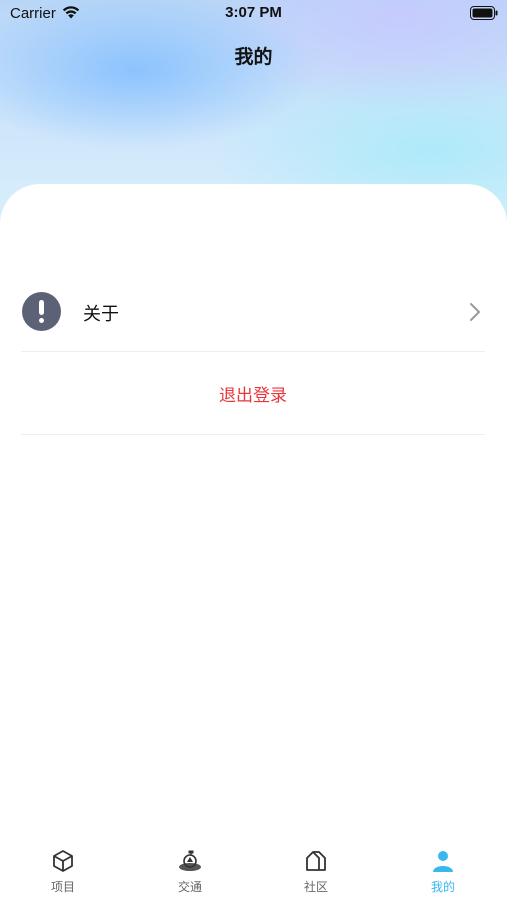 This screenshot has height=900, width=507. I want to click on info-exclamation-icon, so click(41, 311).